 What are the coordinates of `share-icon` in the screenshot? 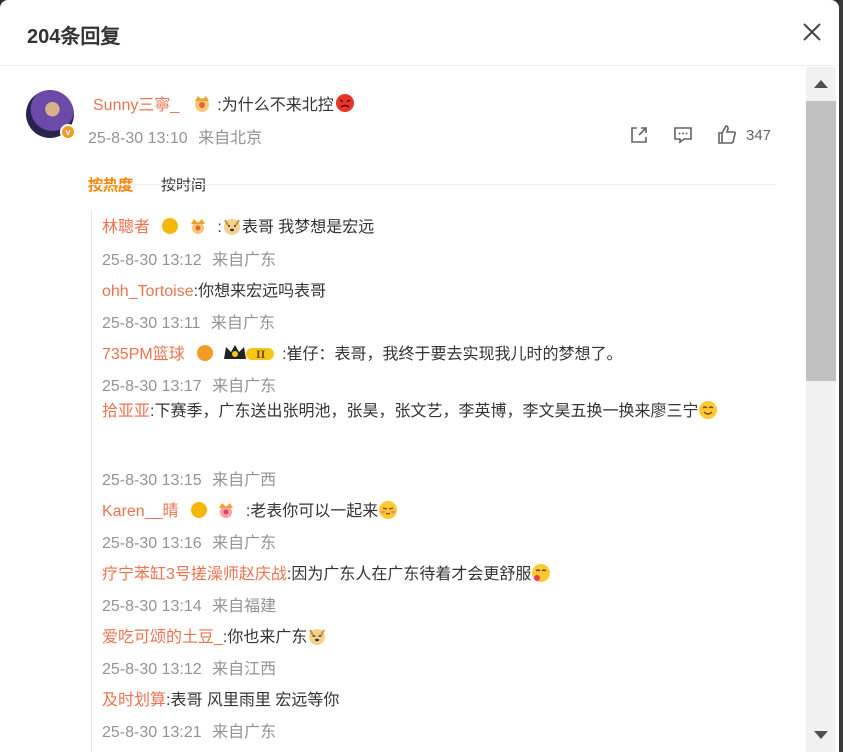 It's located at (639, 135).